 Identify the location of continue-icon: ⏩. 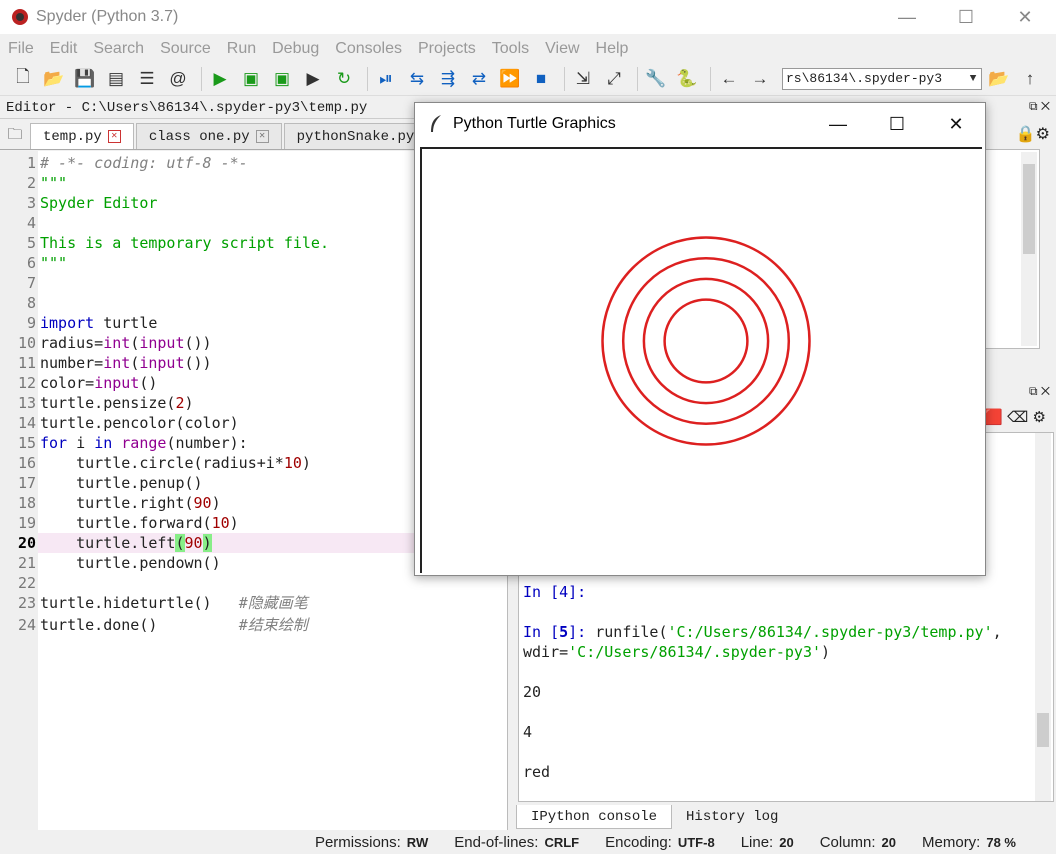
(510, 79).